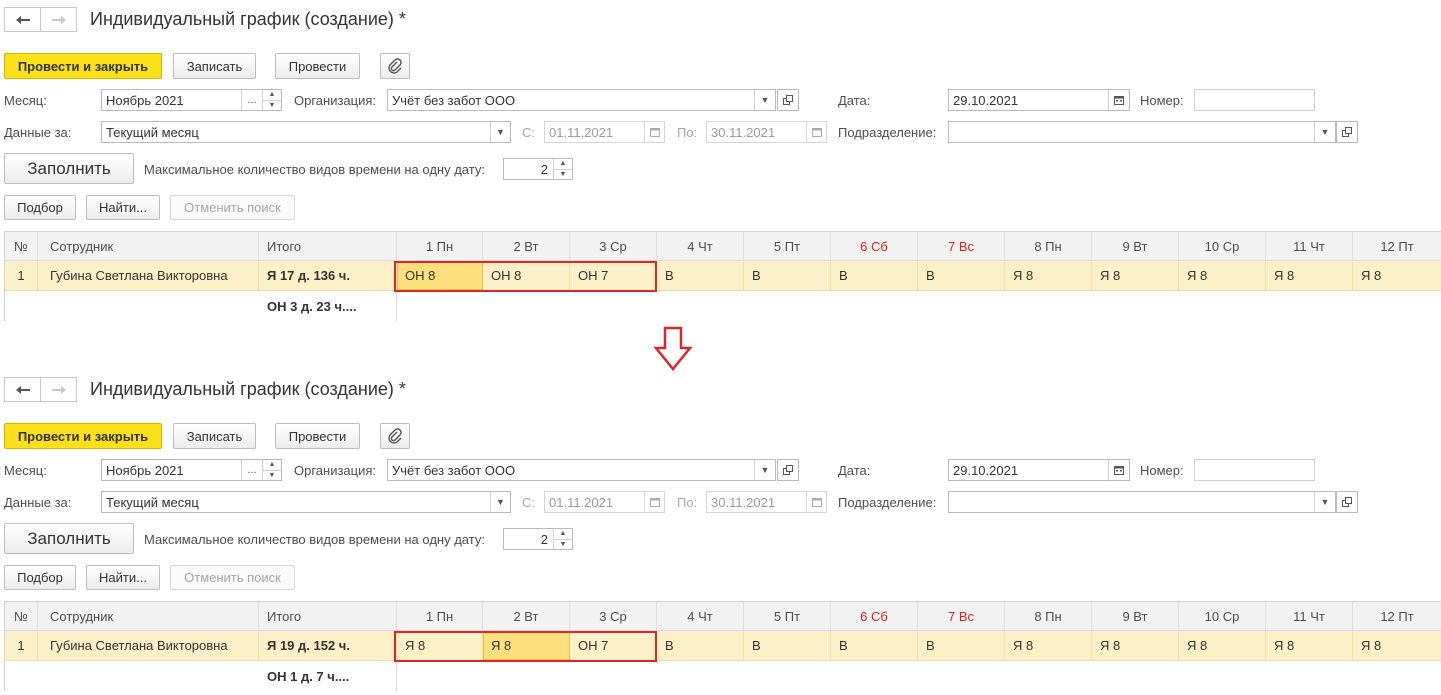 This screenshot has height=695, width=1441. Describe the element at coordinates (232, 577) in the screenshot. I see `cancel-search-button: Отменить поиск` at that location.